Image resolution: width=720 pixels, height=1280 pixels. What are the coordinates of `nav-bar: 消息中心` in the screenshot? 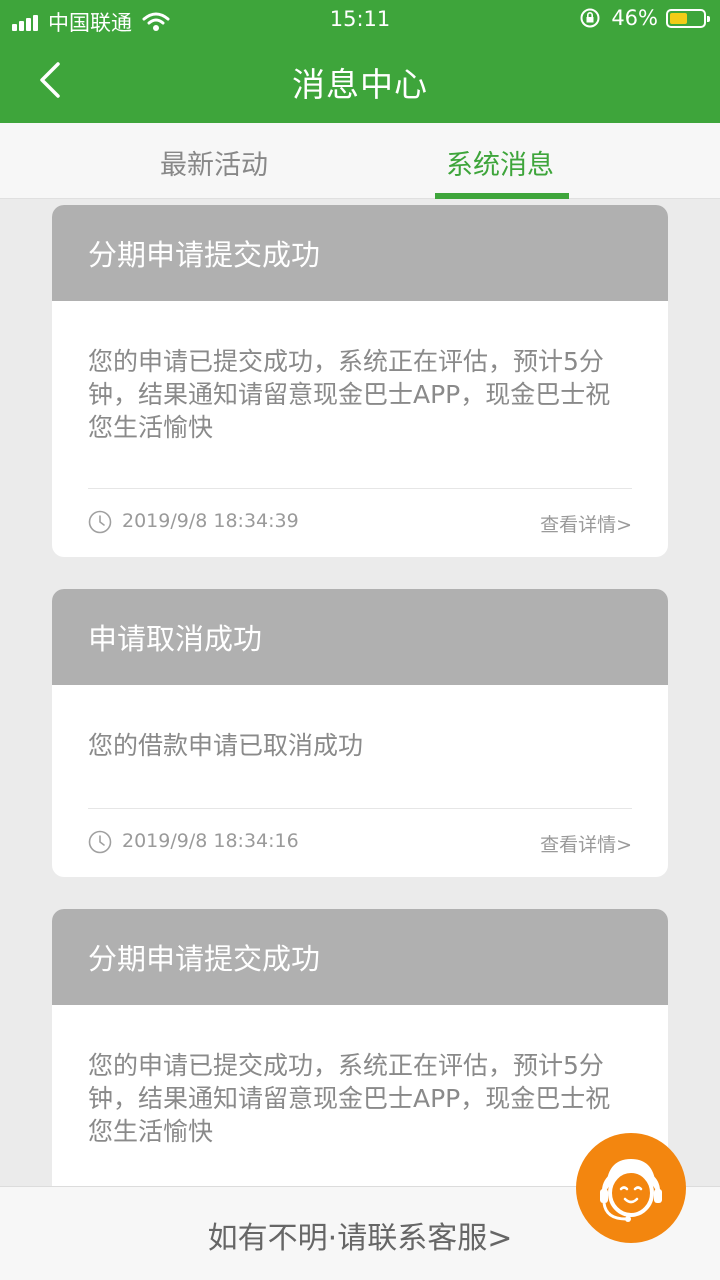 It's located at (360, 81).